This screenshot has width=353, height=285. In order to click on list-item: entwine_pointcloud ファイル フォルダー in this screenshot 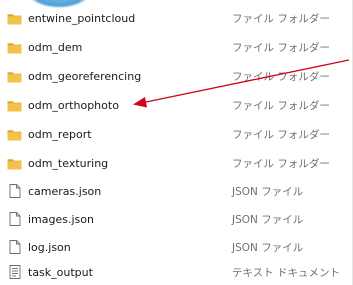, I will do `click(176, 18)`.